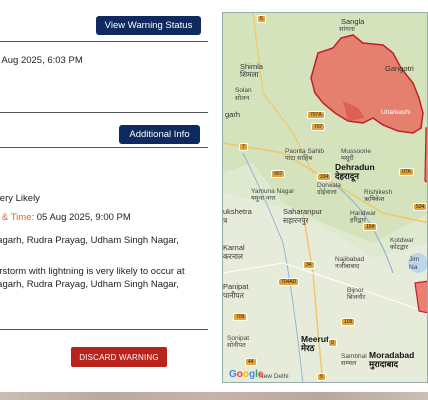  I want to click on valid-time-label: e & Time:, so click(17, 217).